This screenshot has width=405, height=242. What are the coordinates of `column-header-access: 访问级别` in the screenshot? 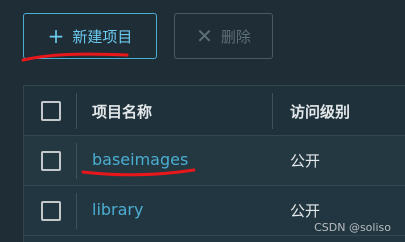 It's located at (320, 111).